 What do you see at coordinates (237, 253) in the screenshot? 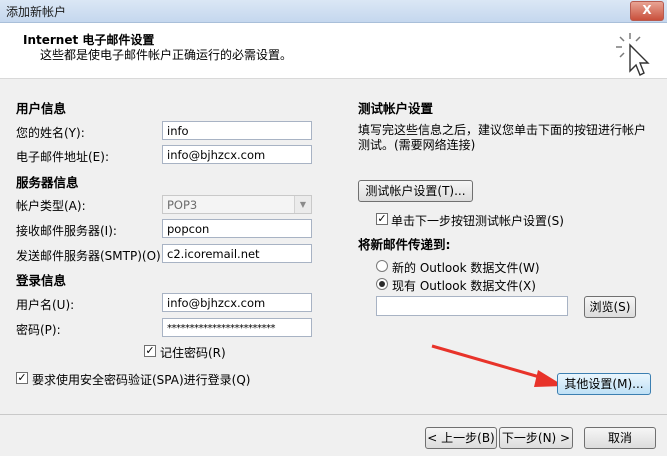
I see `outgoing-server-input: c2.icoremail.net` at bounding box center [237, 253].